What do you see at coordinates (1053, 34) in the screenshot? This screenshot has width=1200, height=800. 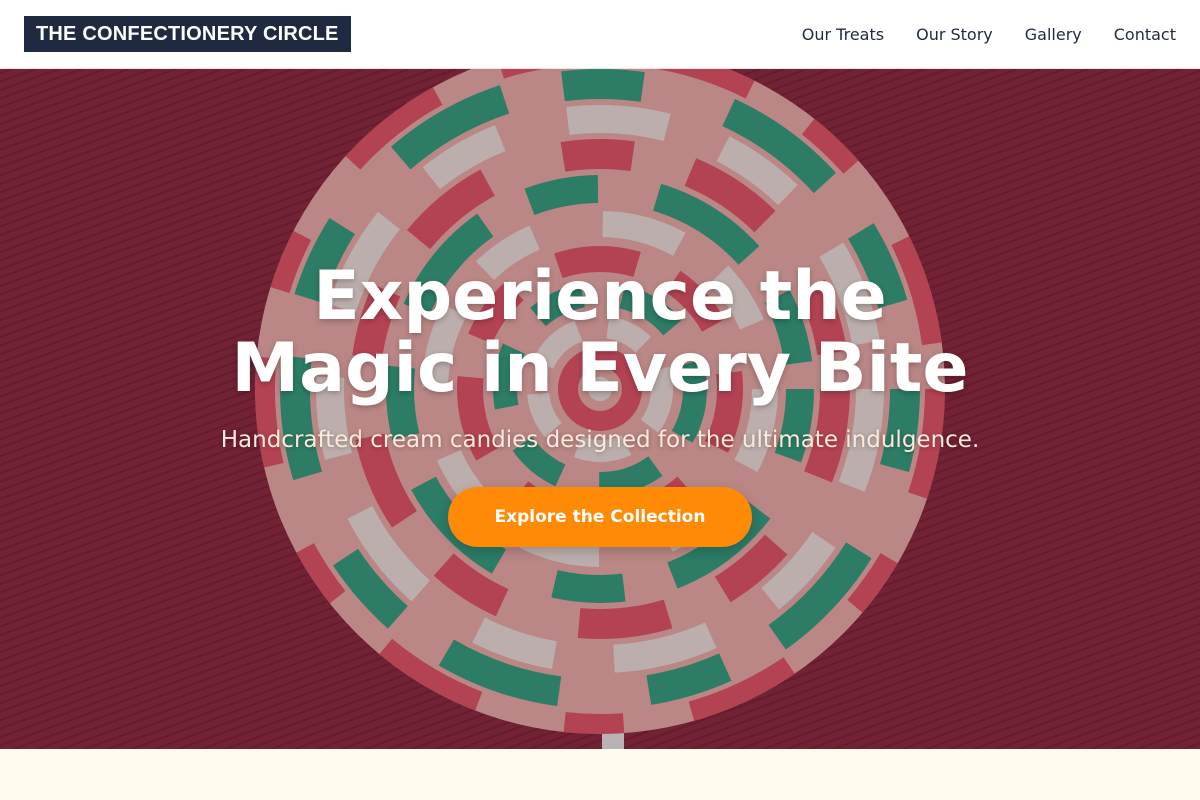 I see `nav-link-gallery: Gallery` at bounding box center [1053, 34].